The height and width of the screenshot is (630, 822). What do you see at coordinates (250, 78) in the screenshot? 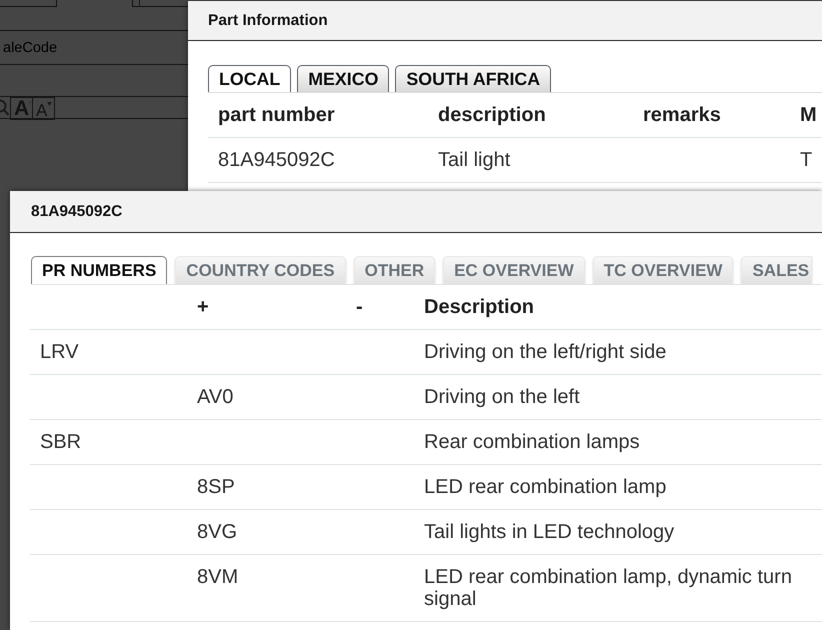
I see `tab: LOCAL` at bounding box center [250, 78].